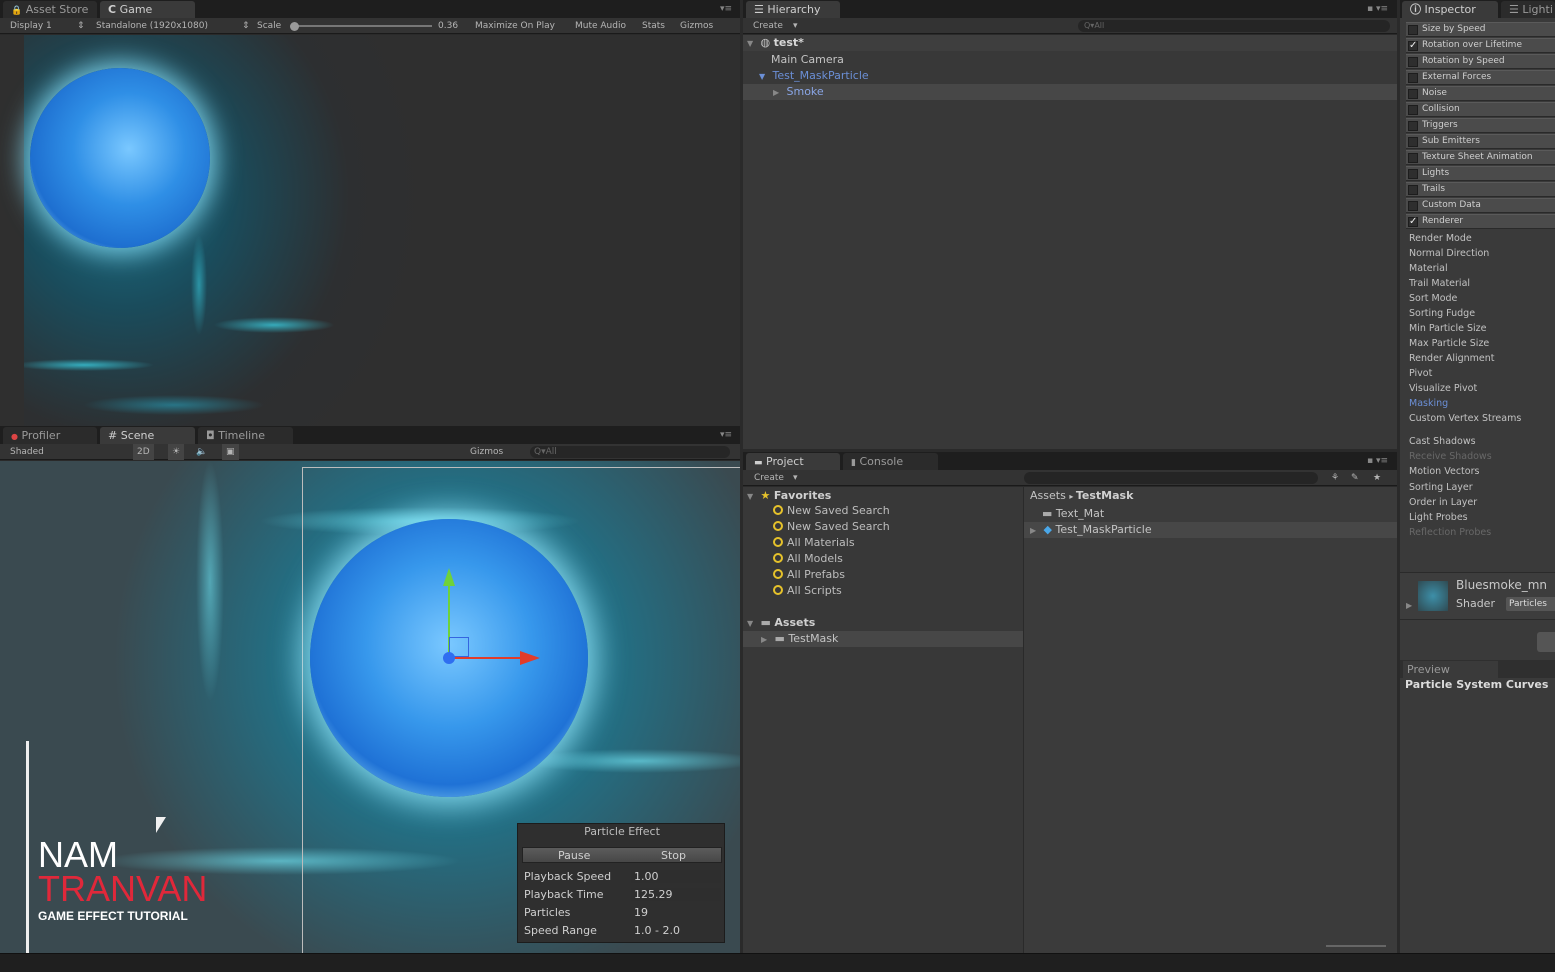  Describe the element at coordinates (1480, 29) in the screenshot. I see `module-size-by-speed: Size by Speed` at that location.